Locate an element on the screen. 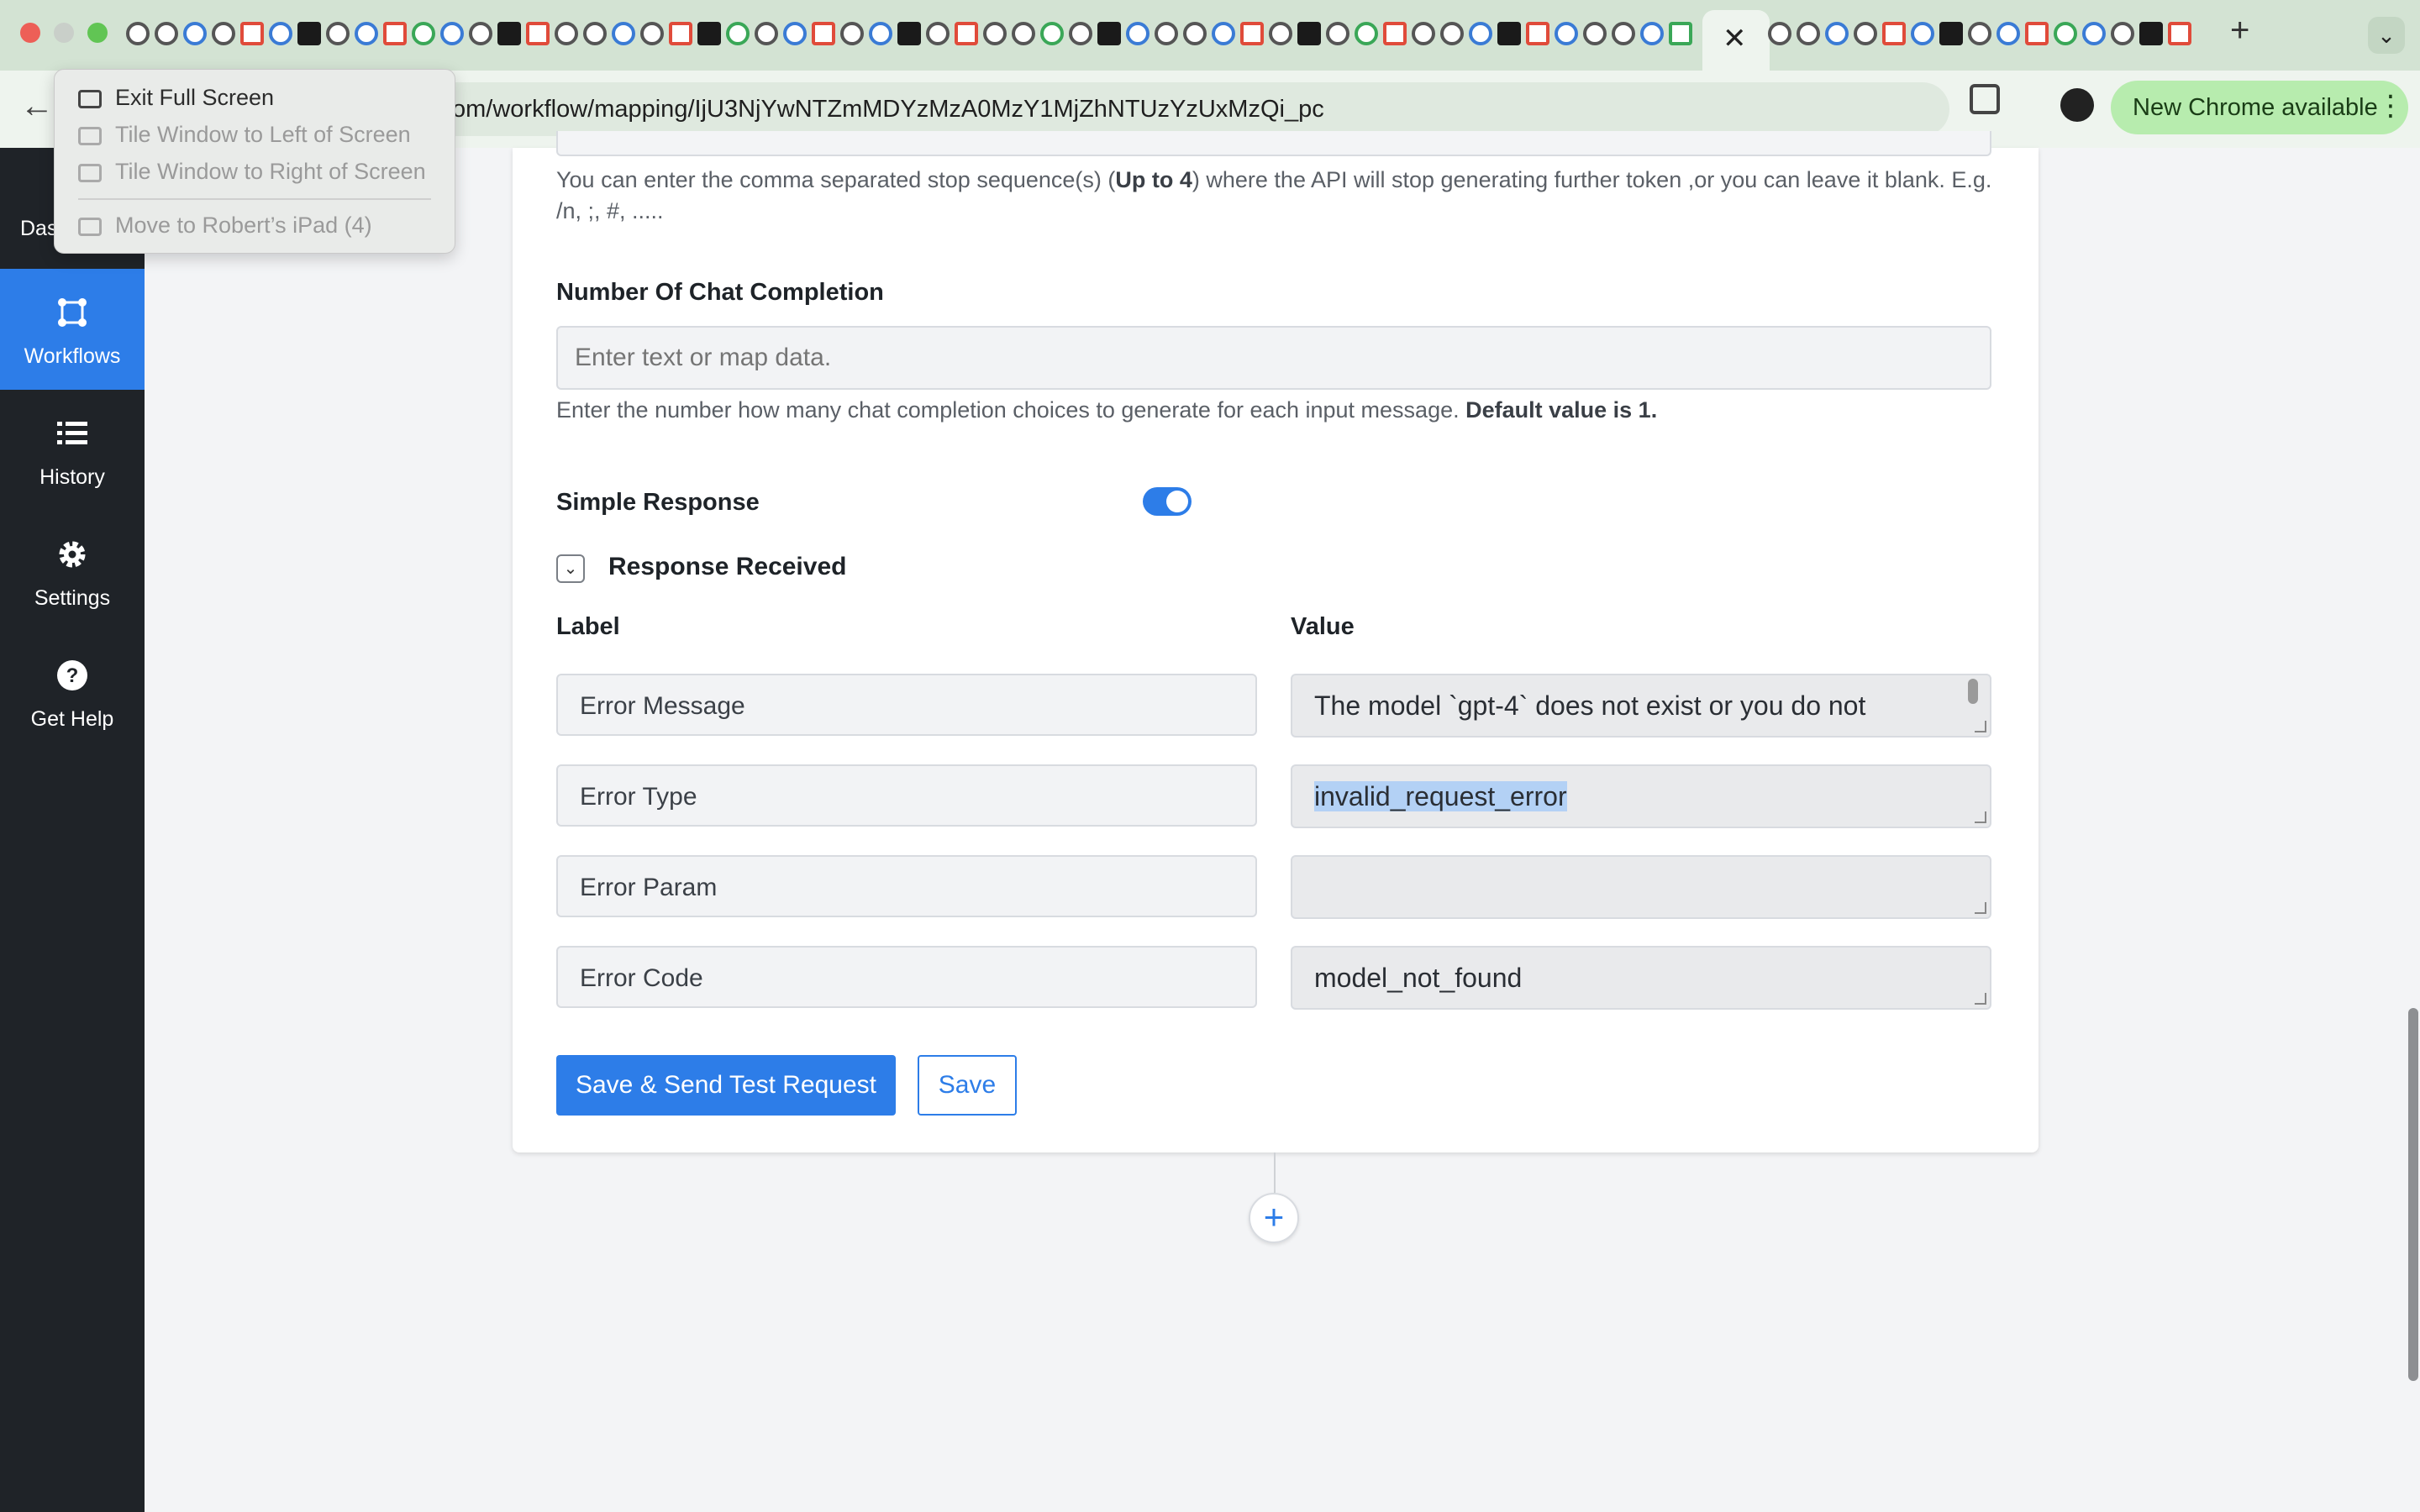 The height and width of the screenshot is (1512, 2420). window-close-button is located at coordinates (30, 33).